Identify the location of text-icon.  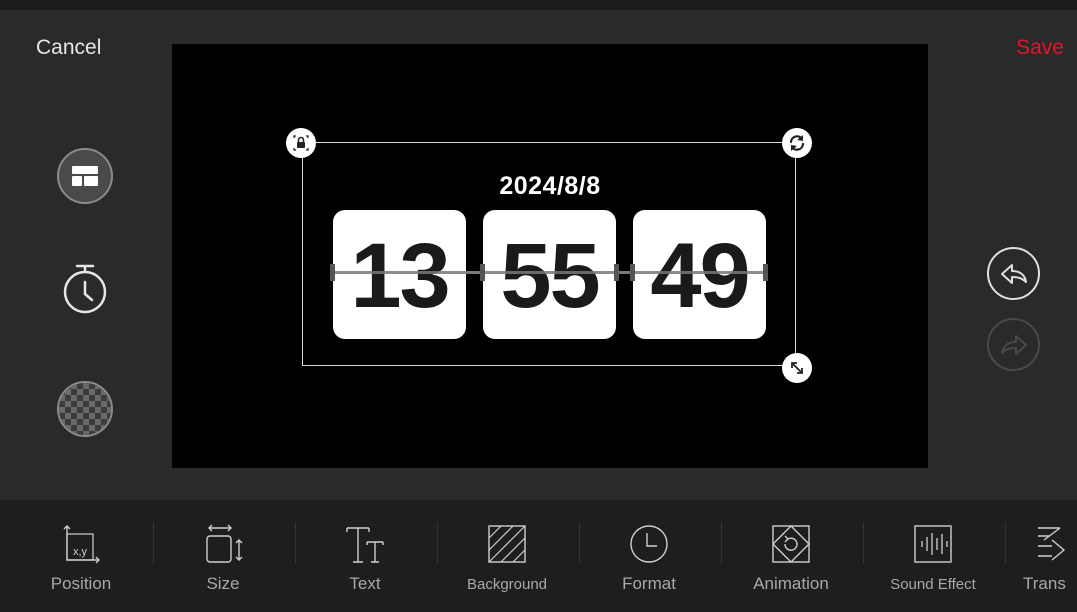
(365, 545).